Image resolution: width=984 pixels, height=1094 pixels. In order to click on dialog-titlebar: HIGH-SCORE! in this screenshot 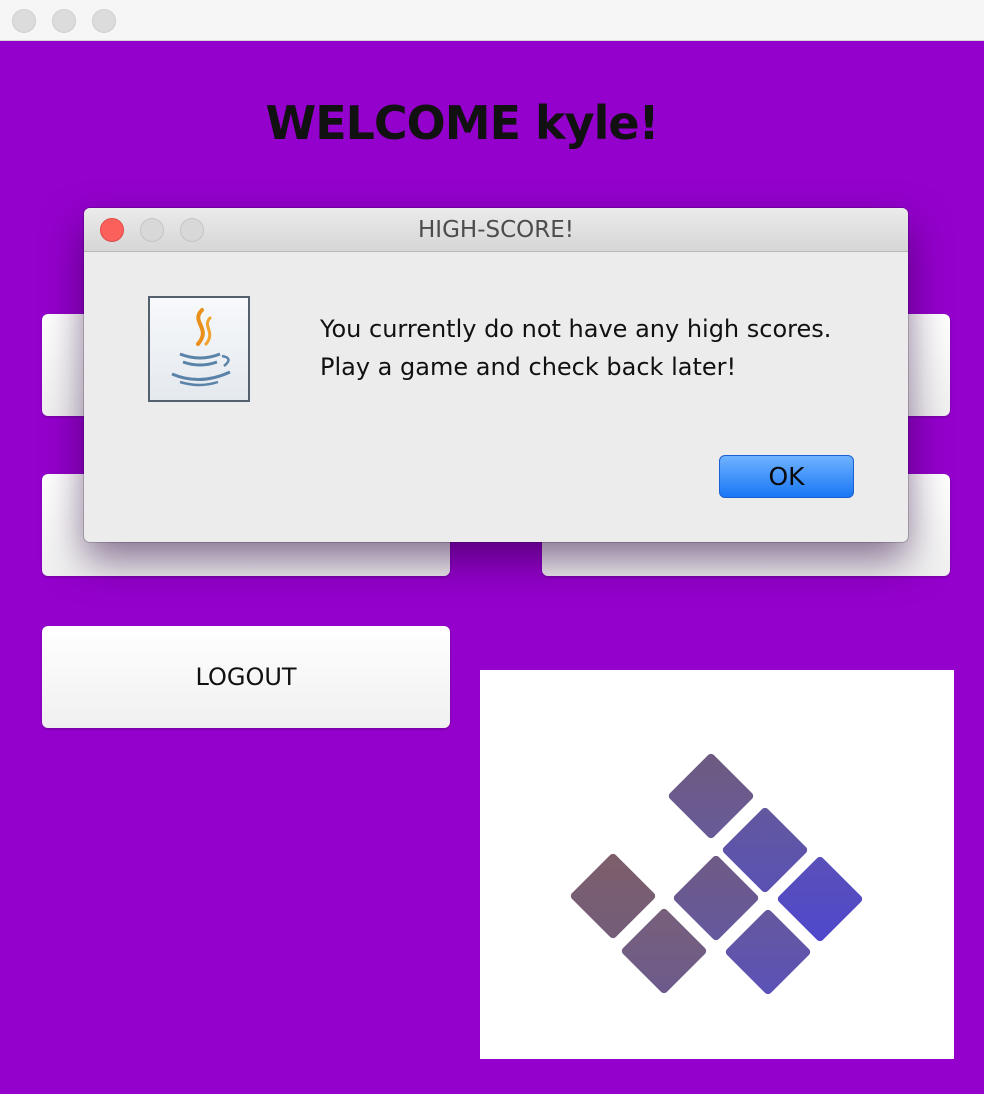, I will do `click(496, 230)`.